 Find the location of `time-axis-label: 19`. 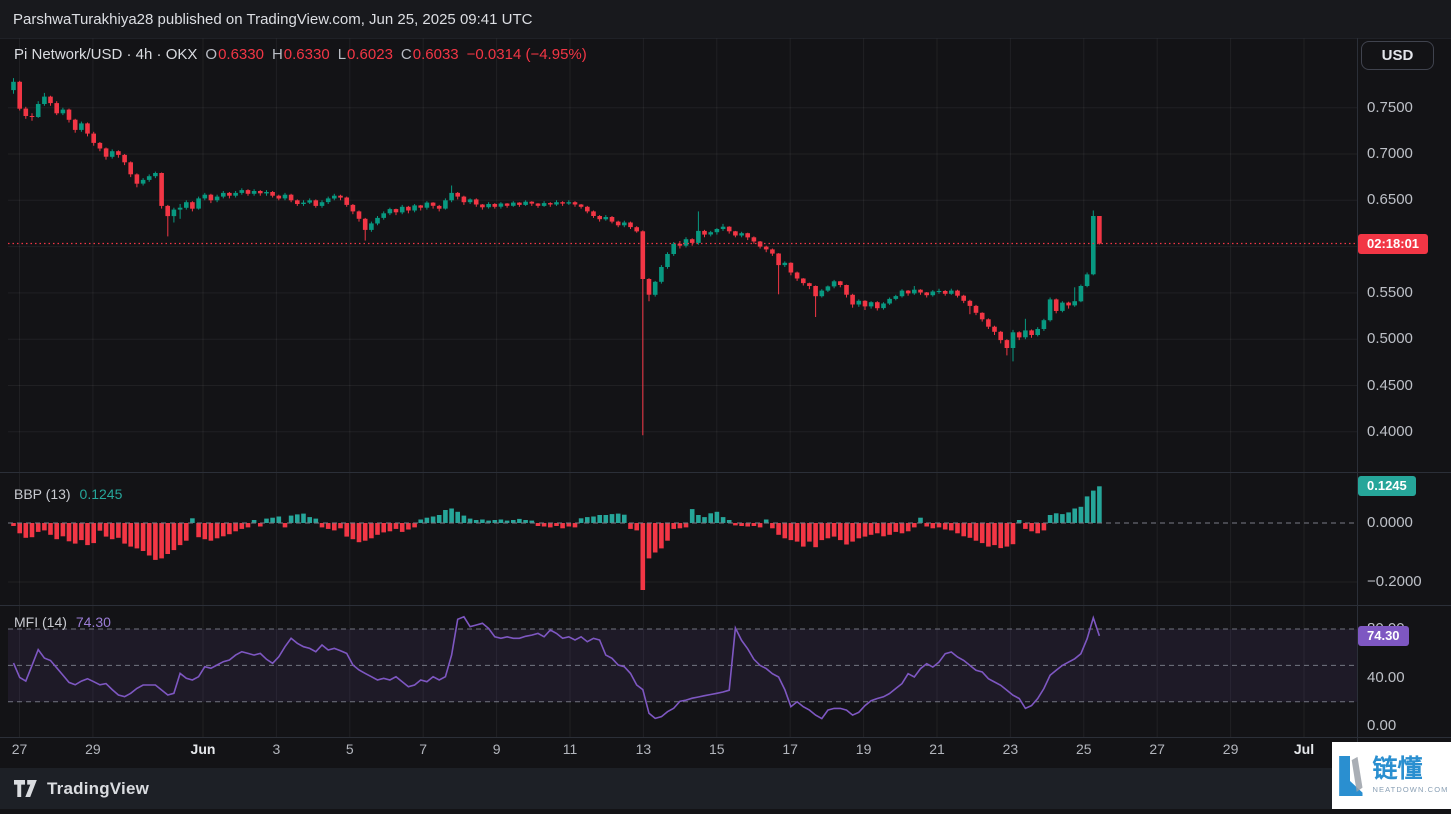

time-axis-label: 19 is located at coordinates (863, 749).